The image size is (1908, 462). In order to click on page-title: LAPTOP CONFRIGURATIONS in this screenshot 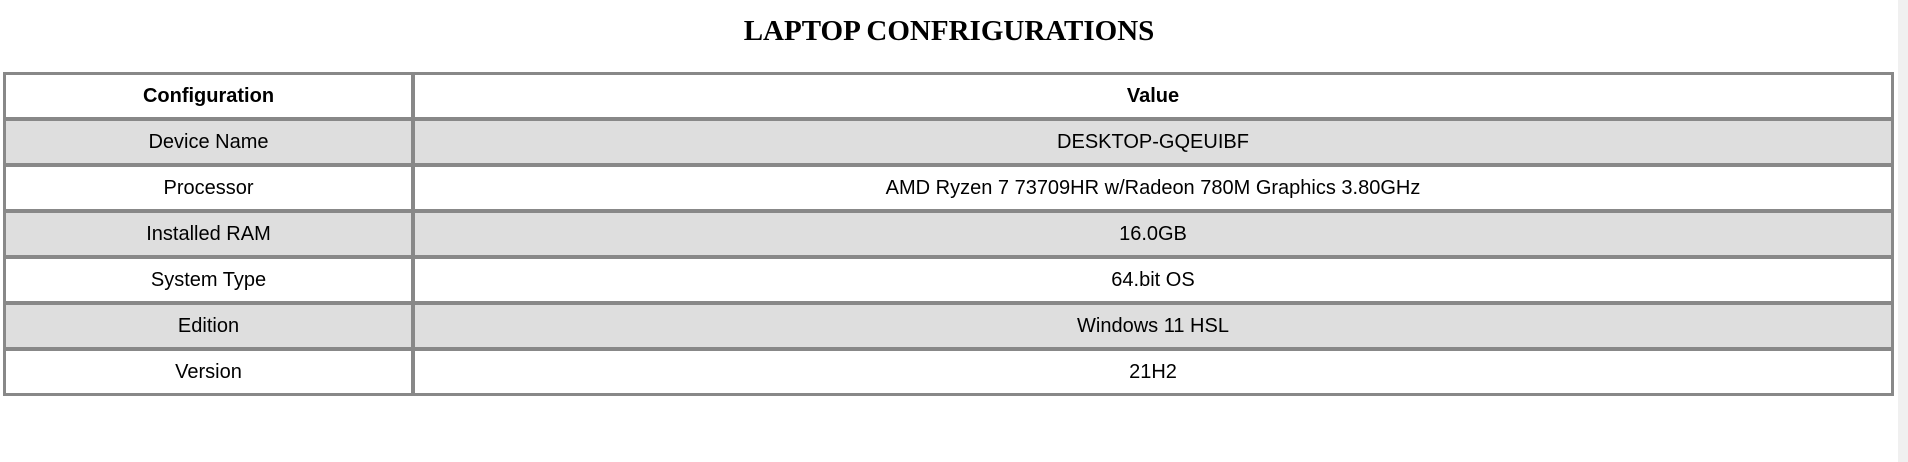, I will do `click(949, 31)`.